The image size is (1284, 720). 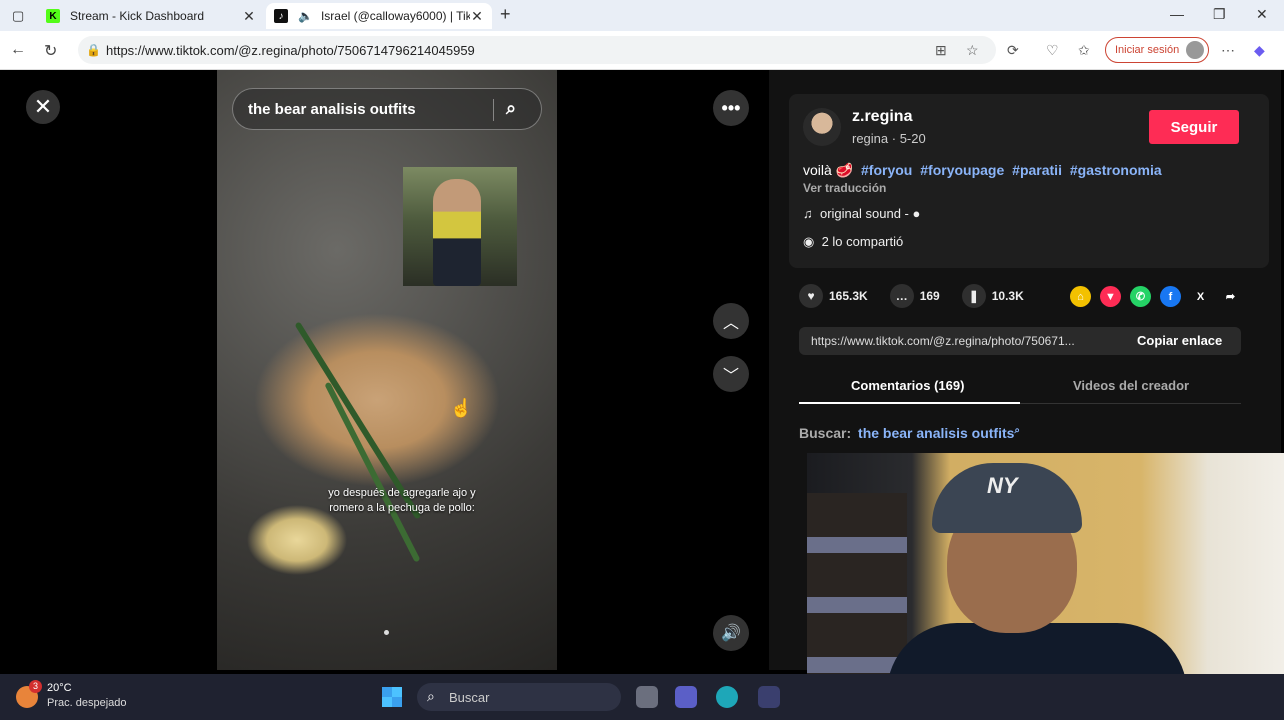 I want to click on favorite-star-icon: ☆, so click(x=972, y=50).